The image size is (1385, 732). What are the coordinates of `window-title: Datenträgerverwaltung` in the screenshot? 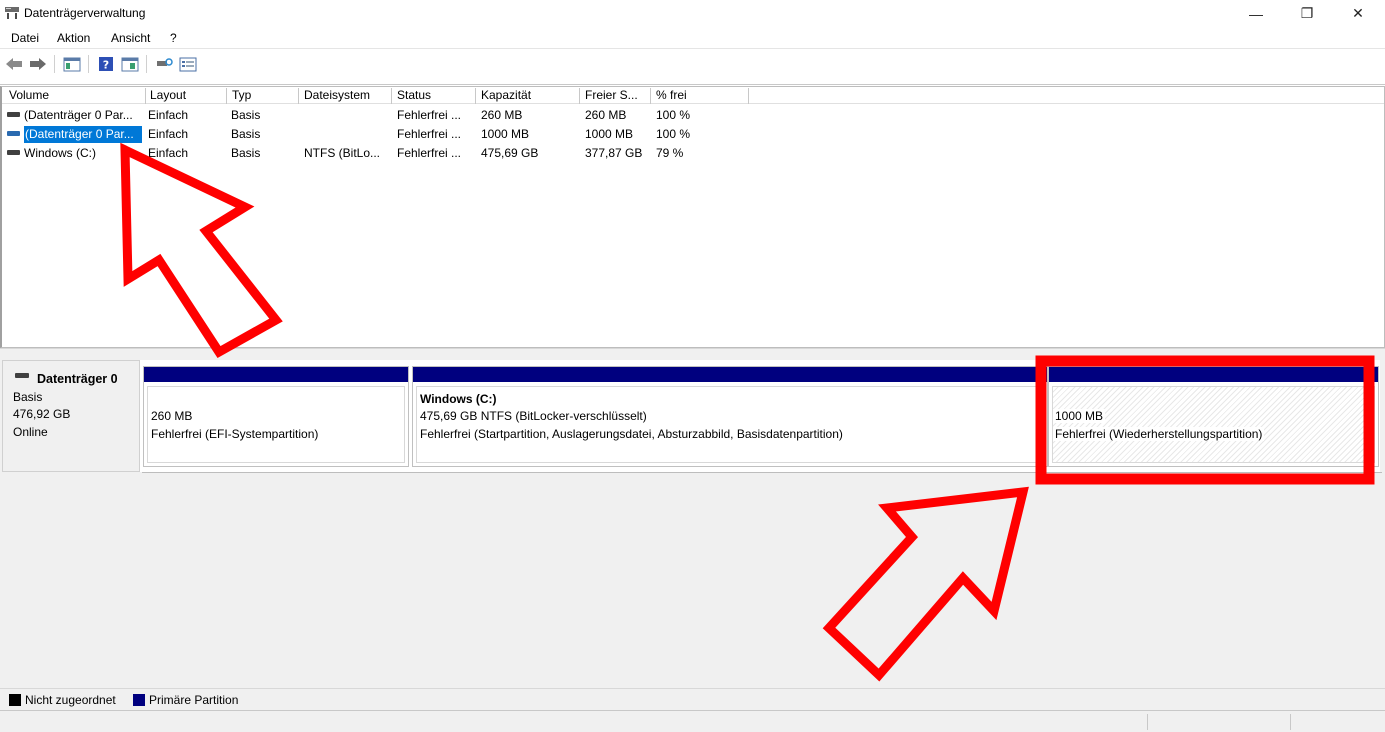 It's located at (85, 13).